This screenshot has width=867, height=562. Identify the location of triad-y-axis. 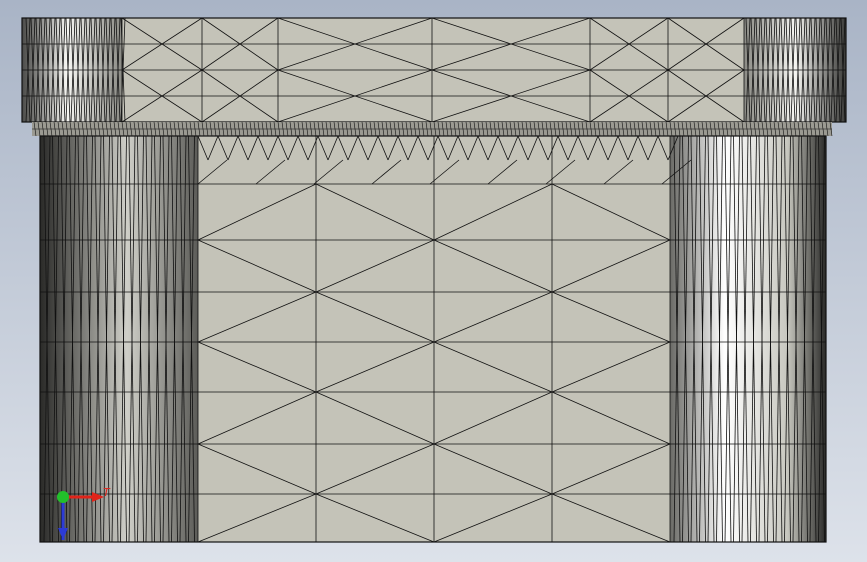
(63, 497).